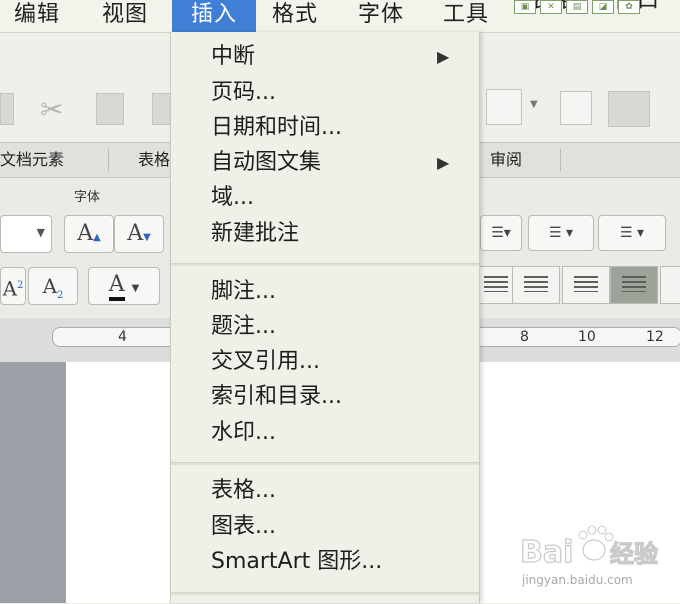 This screenshot has width=680, height=604. What do you see at coordinates (632, 233) in the screenshot?
I see `multilevel-list-button: ☰ ▾` at bounding box center [632, 233].